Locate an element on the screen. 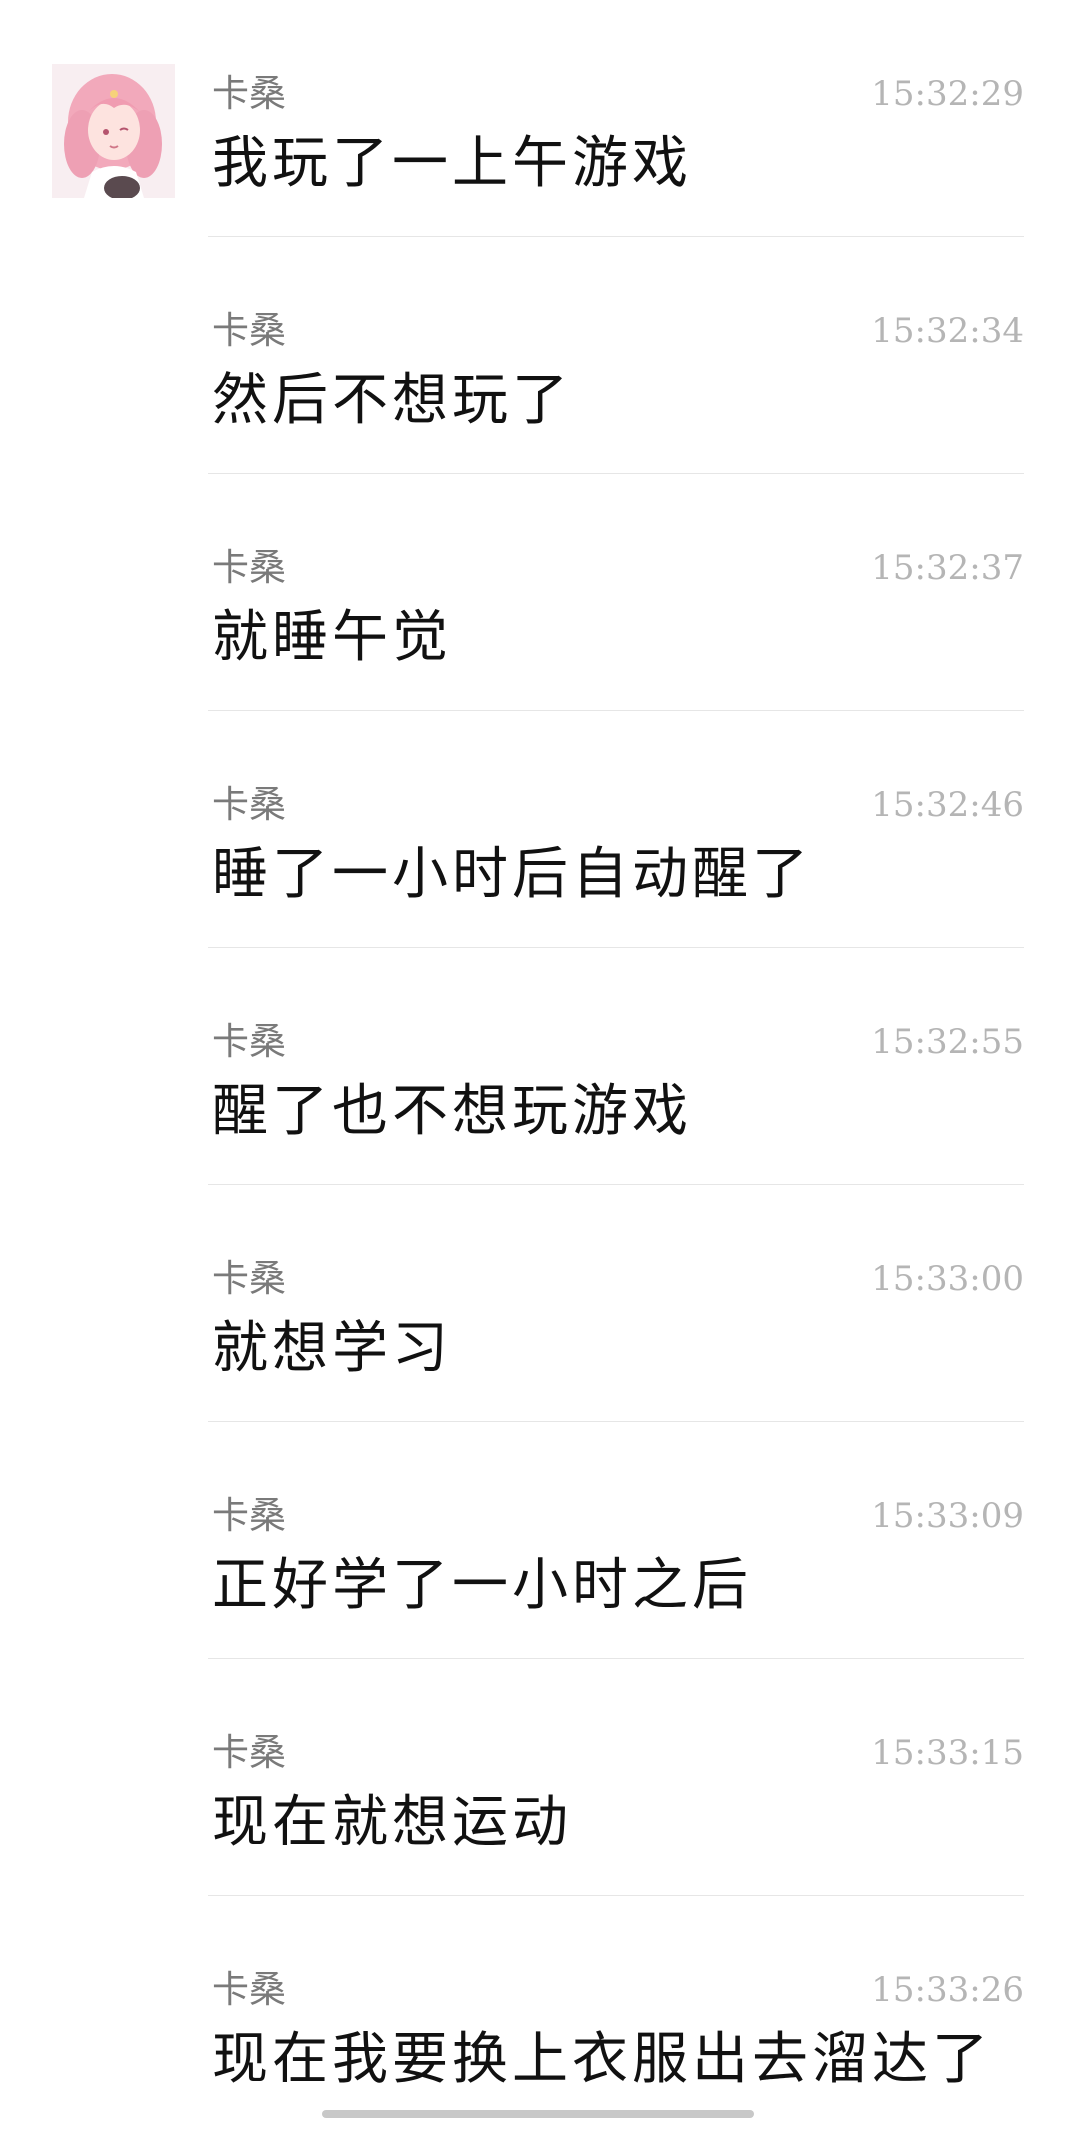  message-timestamp: 15:33:00 is located at coordinates (947, 1279).